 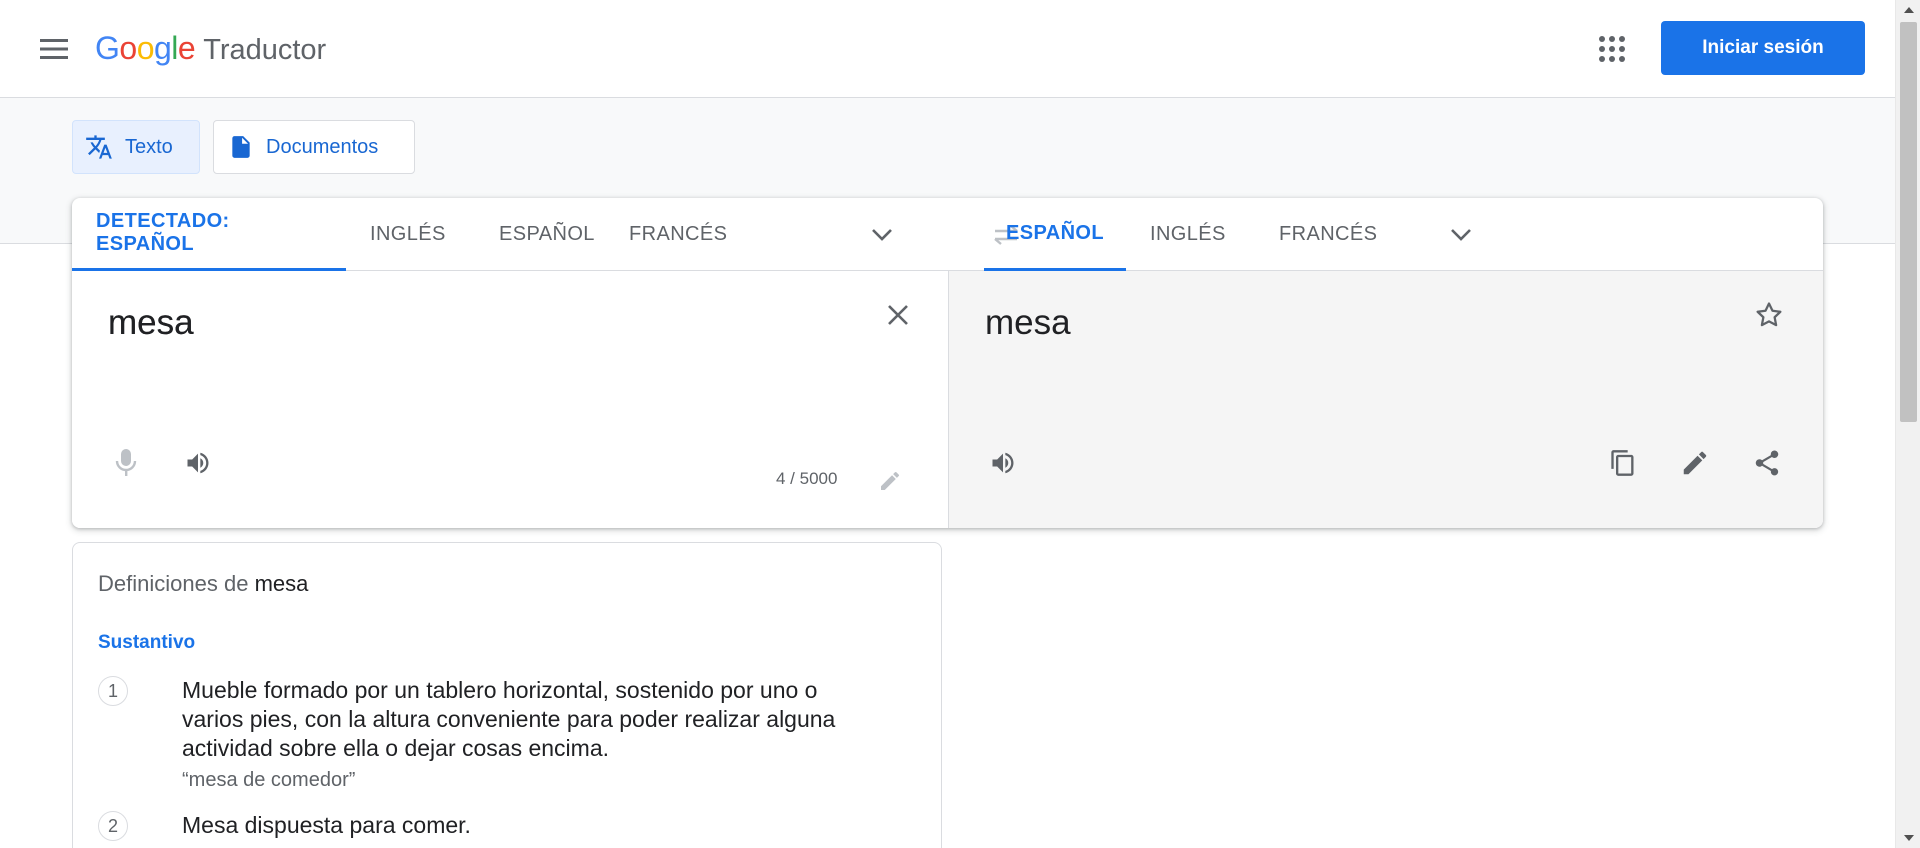 I want to click on scroll-down-button, so click(x=1908, y=838).